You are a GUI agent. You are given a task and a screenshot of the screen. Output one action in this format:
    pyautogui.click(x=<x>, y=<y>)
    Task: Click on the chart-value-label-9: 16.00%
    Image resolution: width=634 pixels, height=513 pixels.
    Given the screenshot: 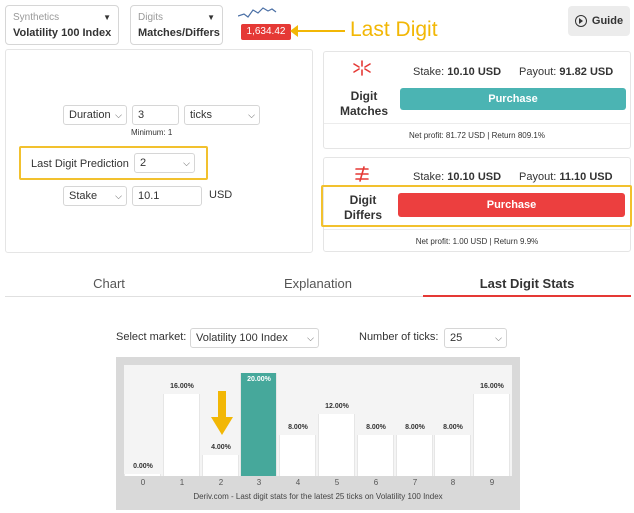 What is the action you would take?
    pyautogui.click(x=492, y=386)
    